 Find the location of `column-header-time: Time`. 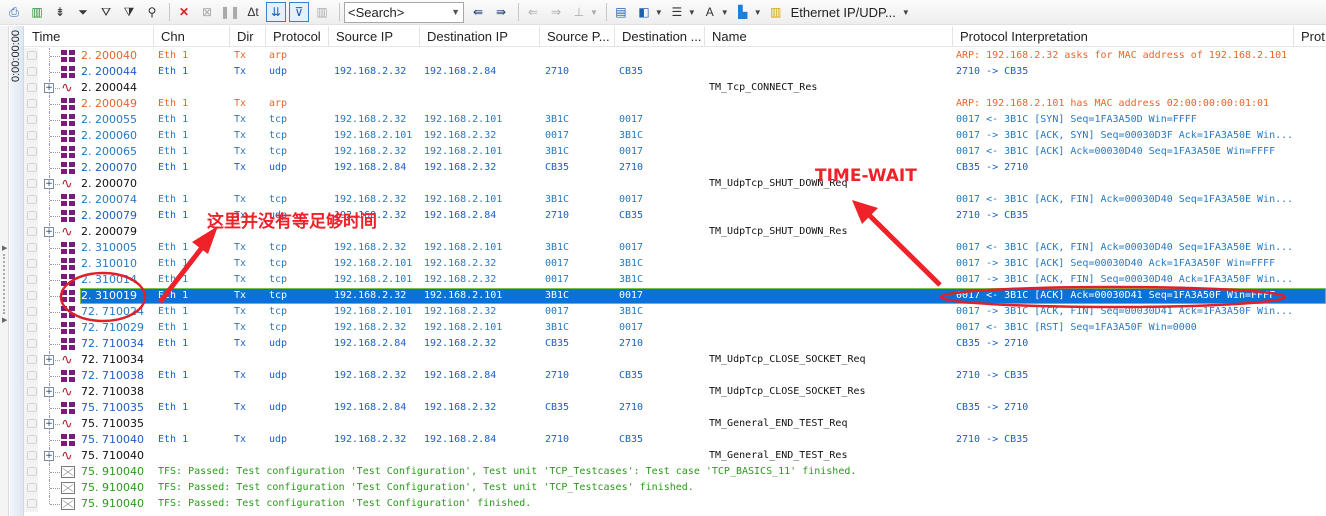

column-header-time: Time is located at coordinates (89, 36).